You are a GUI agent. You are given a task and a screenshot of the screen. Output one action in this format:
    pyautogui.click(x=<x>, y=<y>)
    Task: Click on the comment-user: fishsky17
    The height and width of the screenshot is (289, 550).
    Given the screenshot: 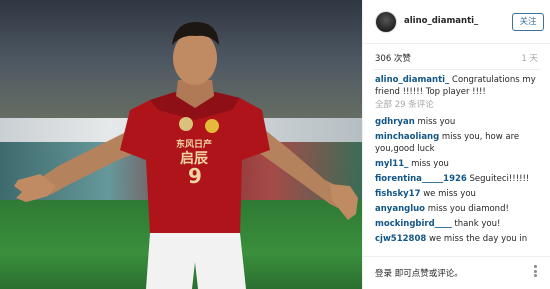 What is the action you would take?
    pyautogui.click(x=398, y=194)
    